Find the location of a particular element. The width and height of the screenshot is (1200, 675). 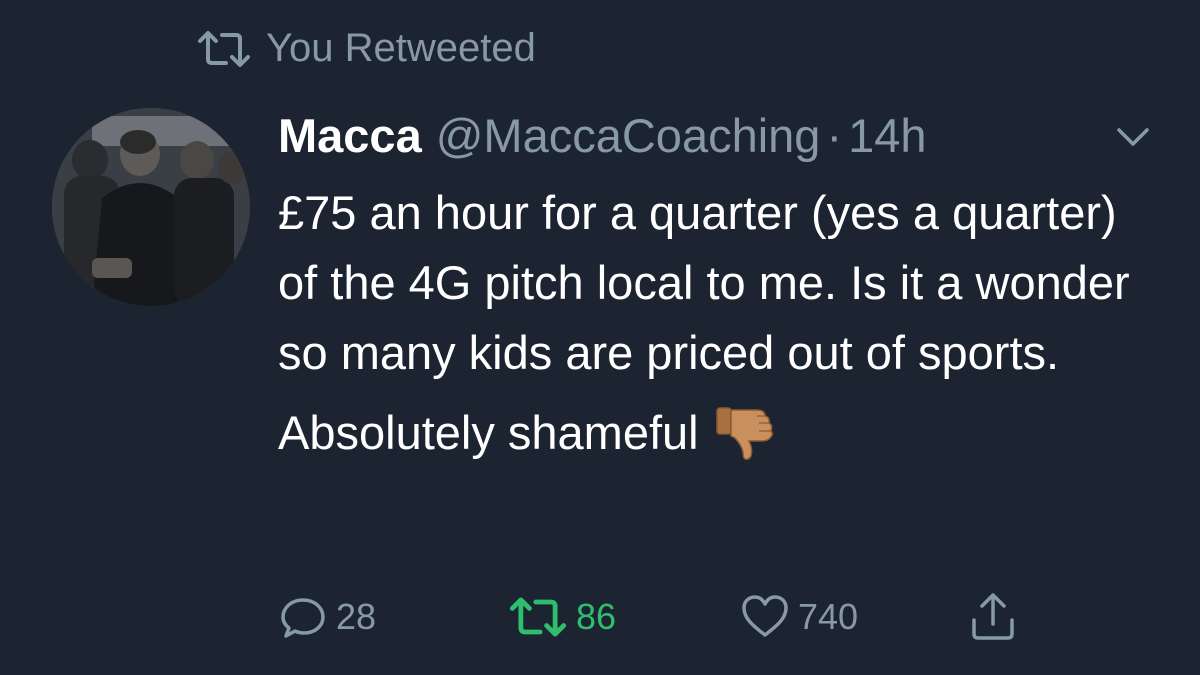

avatar-photo is located at coordinates (151, 207).